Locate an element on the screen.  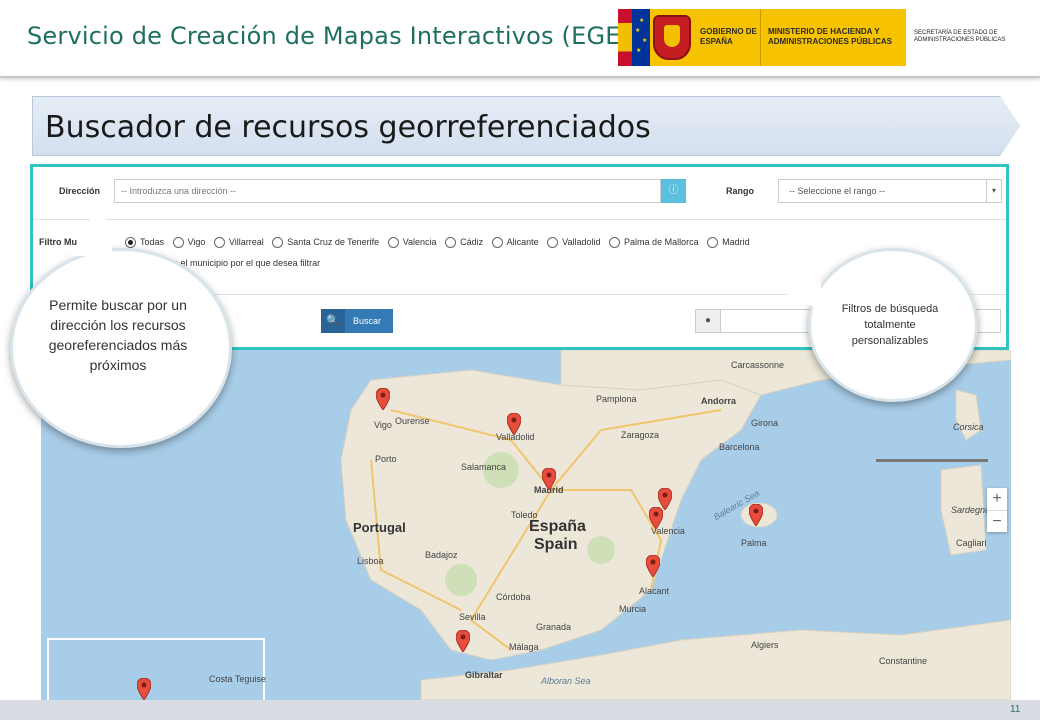
section-header: Buscador de recursos georreferenciados is located at coordinates (526, 126).